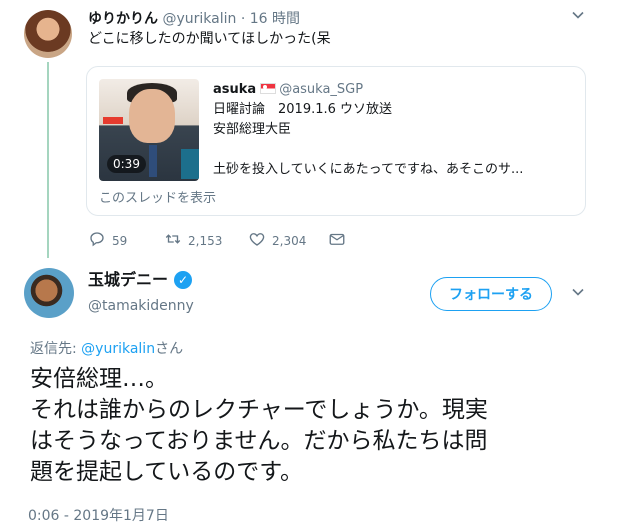  Describe the element at coordinates (303, 109) in the screenshot. I see `quoted-line: 日曜討論 2019.1.6 ウソ放送` at that location.